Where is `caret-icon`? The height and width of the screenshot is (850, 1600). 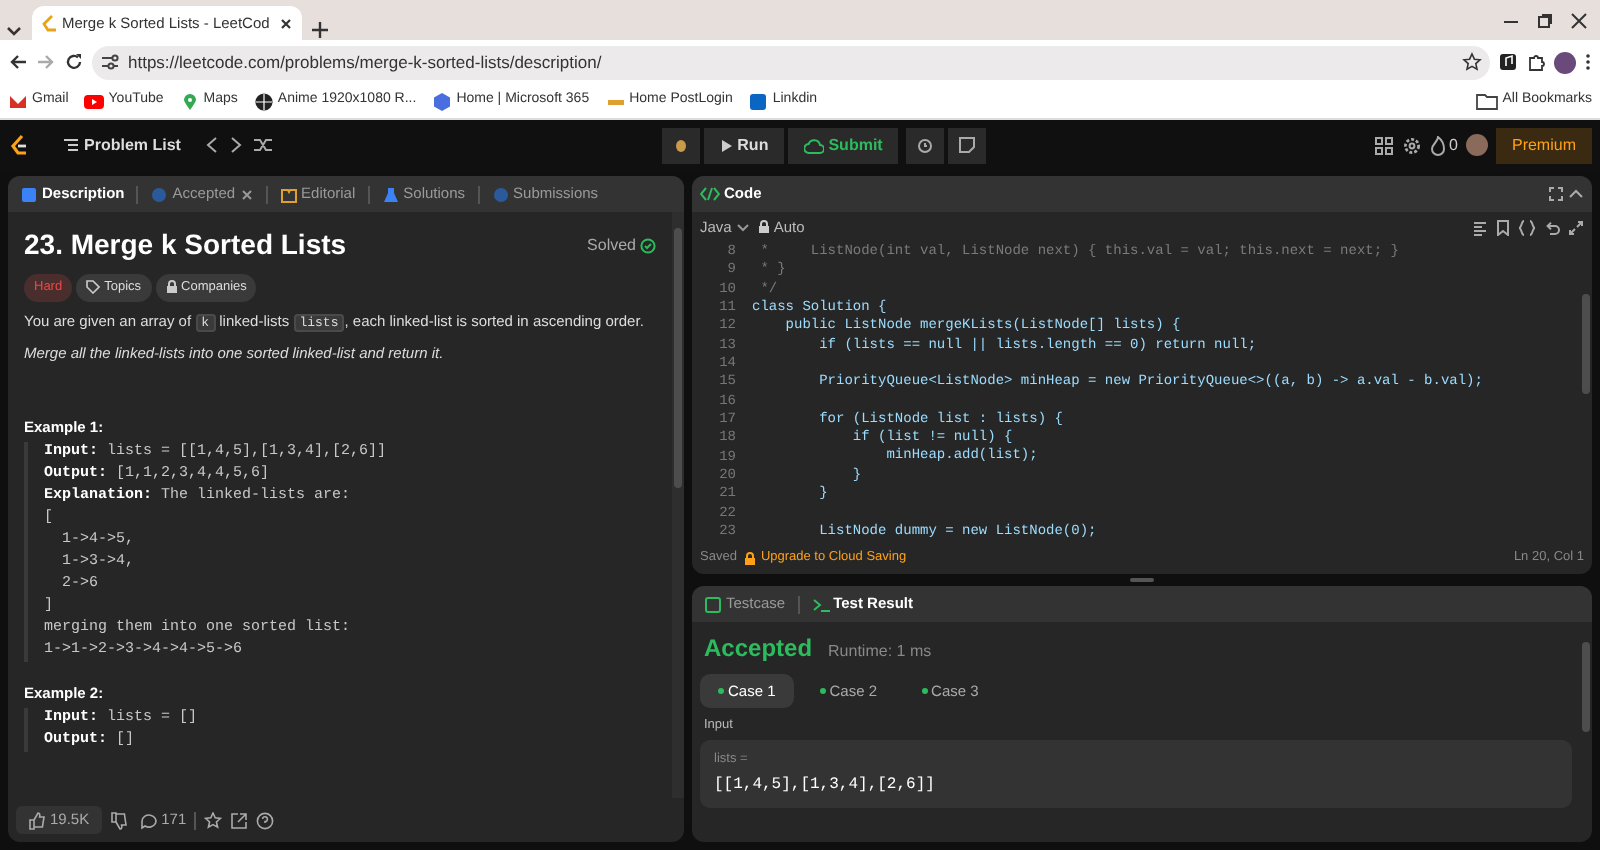
caret-icon is located at coordinates (742, 227).